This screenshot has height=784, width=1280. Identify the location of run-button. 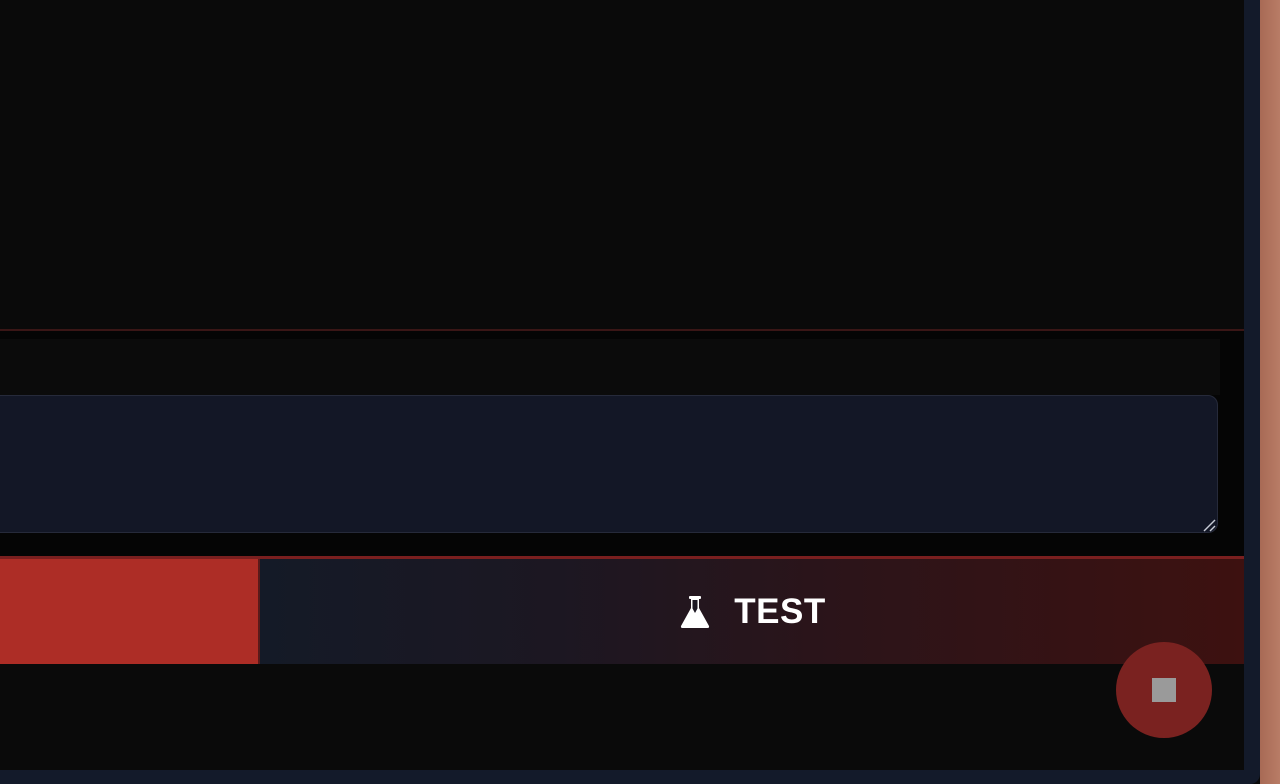
(130, 611).